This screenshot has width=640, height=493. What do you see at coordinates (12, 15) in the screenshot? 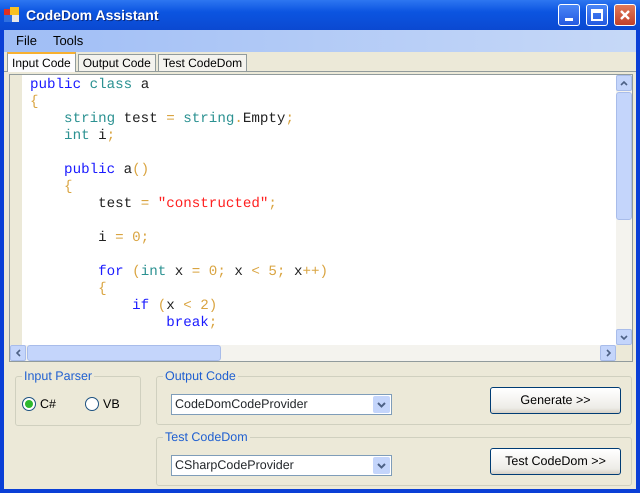
I see `app-icon` at bounding box center [12, 15].